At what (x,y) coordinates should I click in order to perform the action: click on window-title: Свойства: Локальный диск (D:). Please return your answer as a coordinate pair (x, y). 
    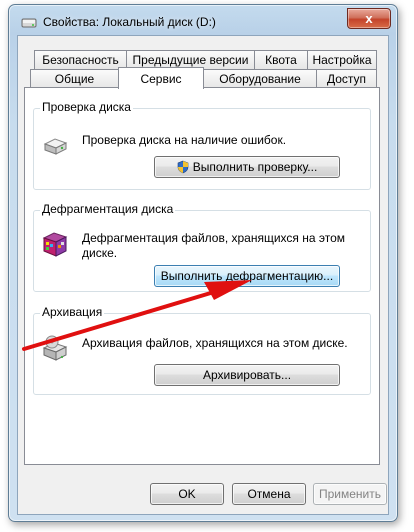
    Looking at the image, I should click on (129, 22).